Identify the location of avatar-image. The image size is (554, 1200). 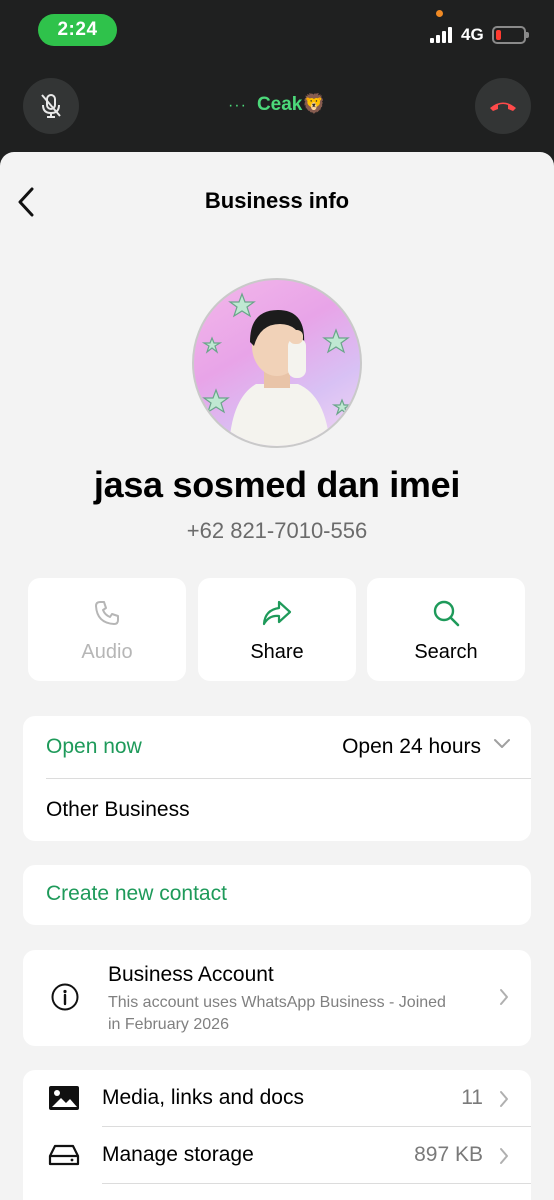
(277, 369).